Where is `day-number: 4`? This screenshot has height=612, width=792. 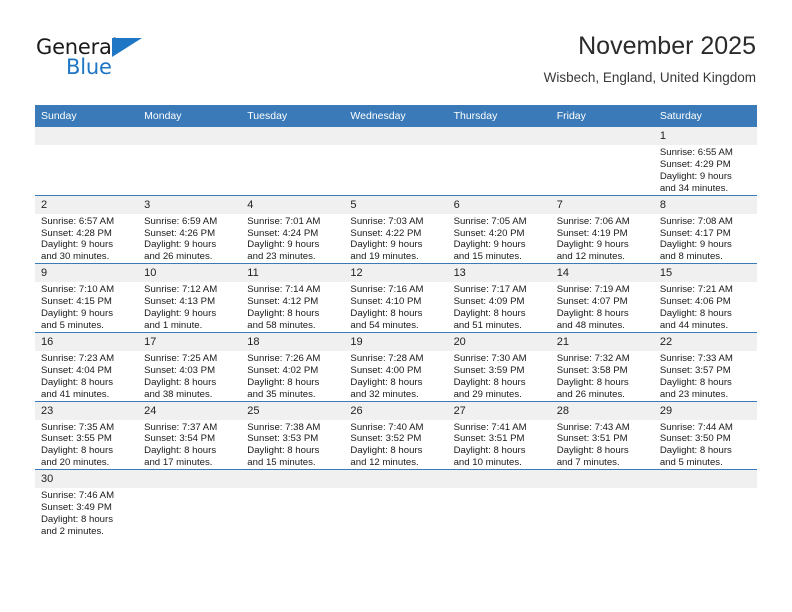 day-number: 4 is located at coordinates (293, 204).